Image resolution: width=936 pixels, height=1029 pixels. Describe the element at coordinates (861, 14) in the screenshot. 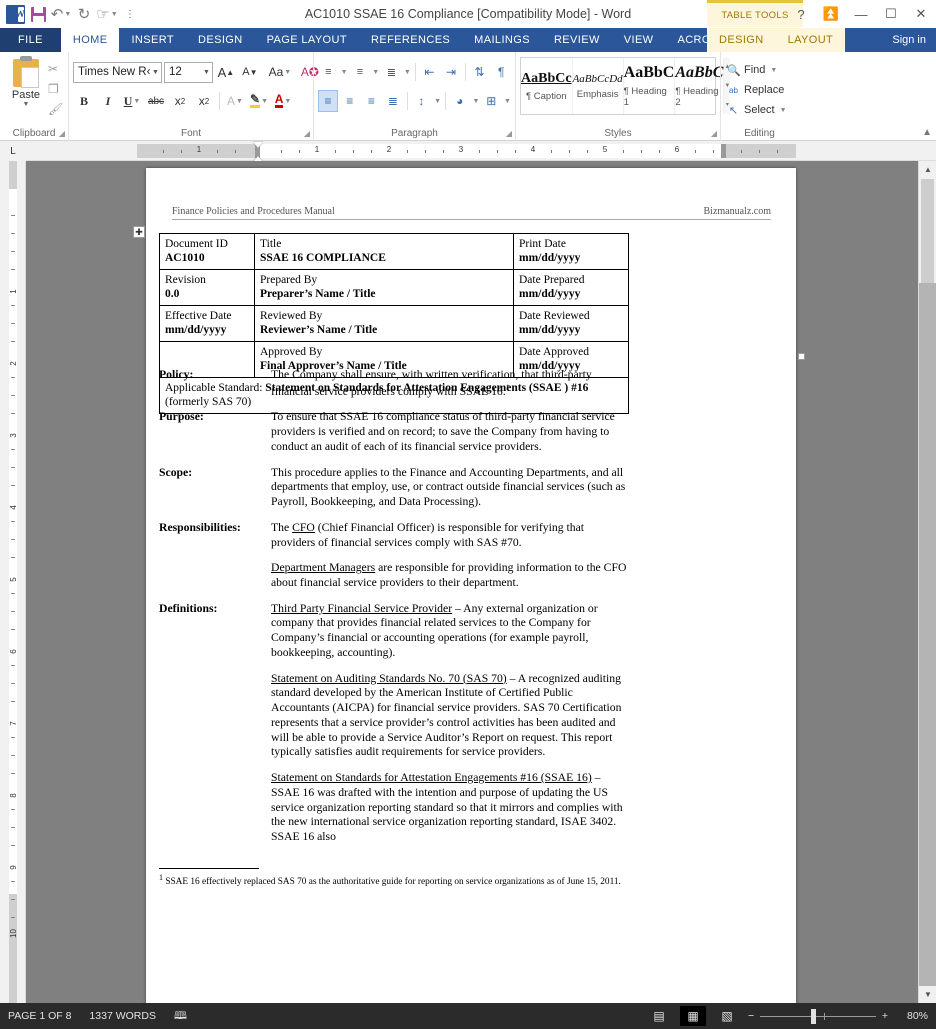

I see `minimize-icon: —` at that location.